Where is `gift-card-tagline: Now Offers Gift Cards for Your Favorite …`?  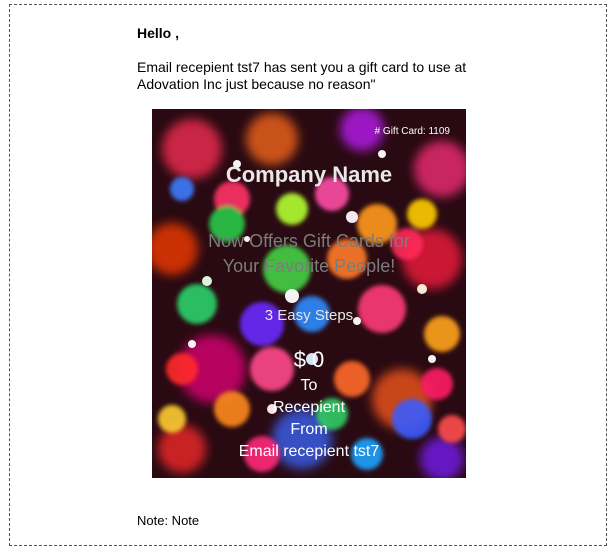 gift-card-tagline: Now Offers Gift Cards for Your Favorite … is located at coordinates (309, 254).